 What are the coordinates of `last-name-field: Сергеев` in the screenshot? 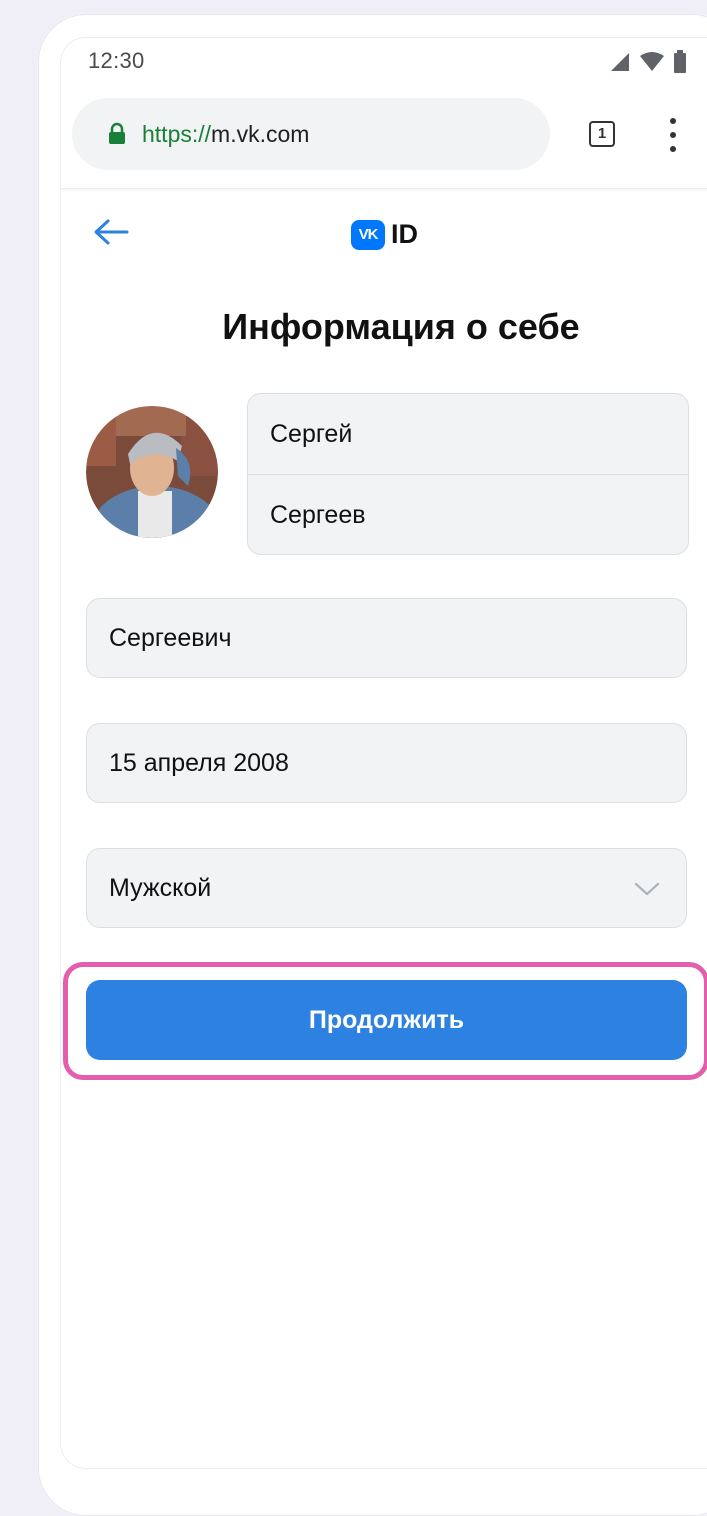 It's located at (468, 514).